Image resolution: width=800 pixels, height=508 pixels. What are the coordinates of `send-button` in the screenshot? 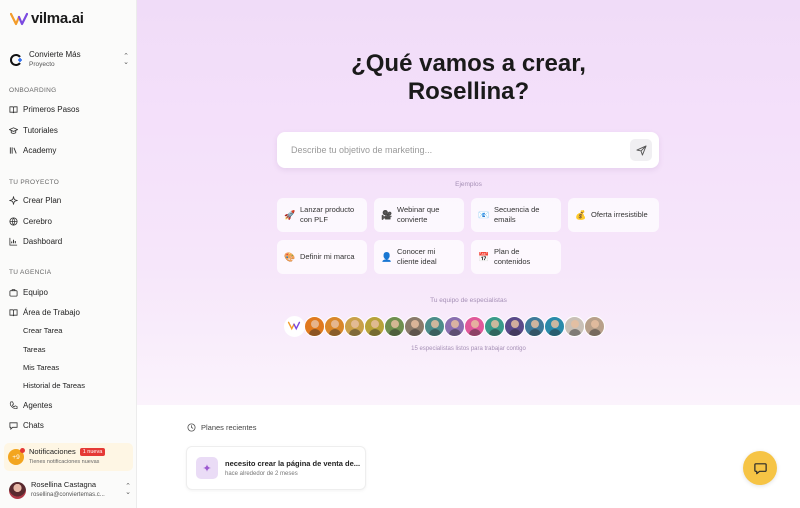 It's located at (641, 150).